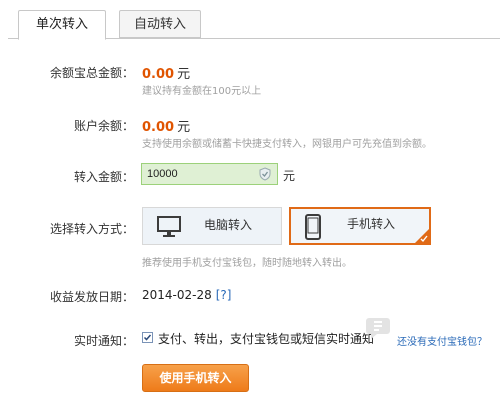  What do you see at coordinates (265, 174) in the screenshot?
I see `shield-icon` at bounding box center [265, 174].